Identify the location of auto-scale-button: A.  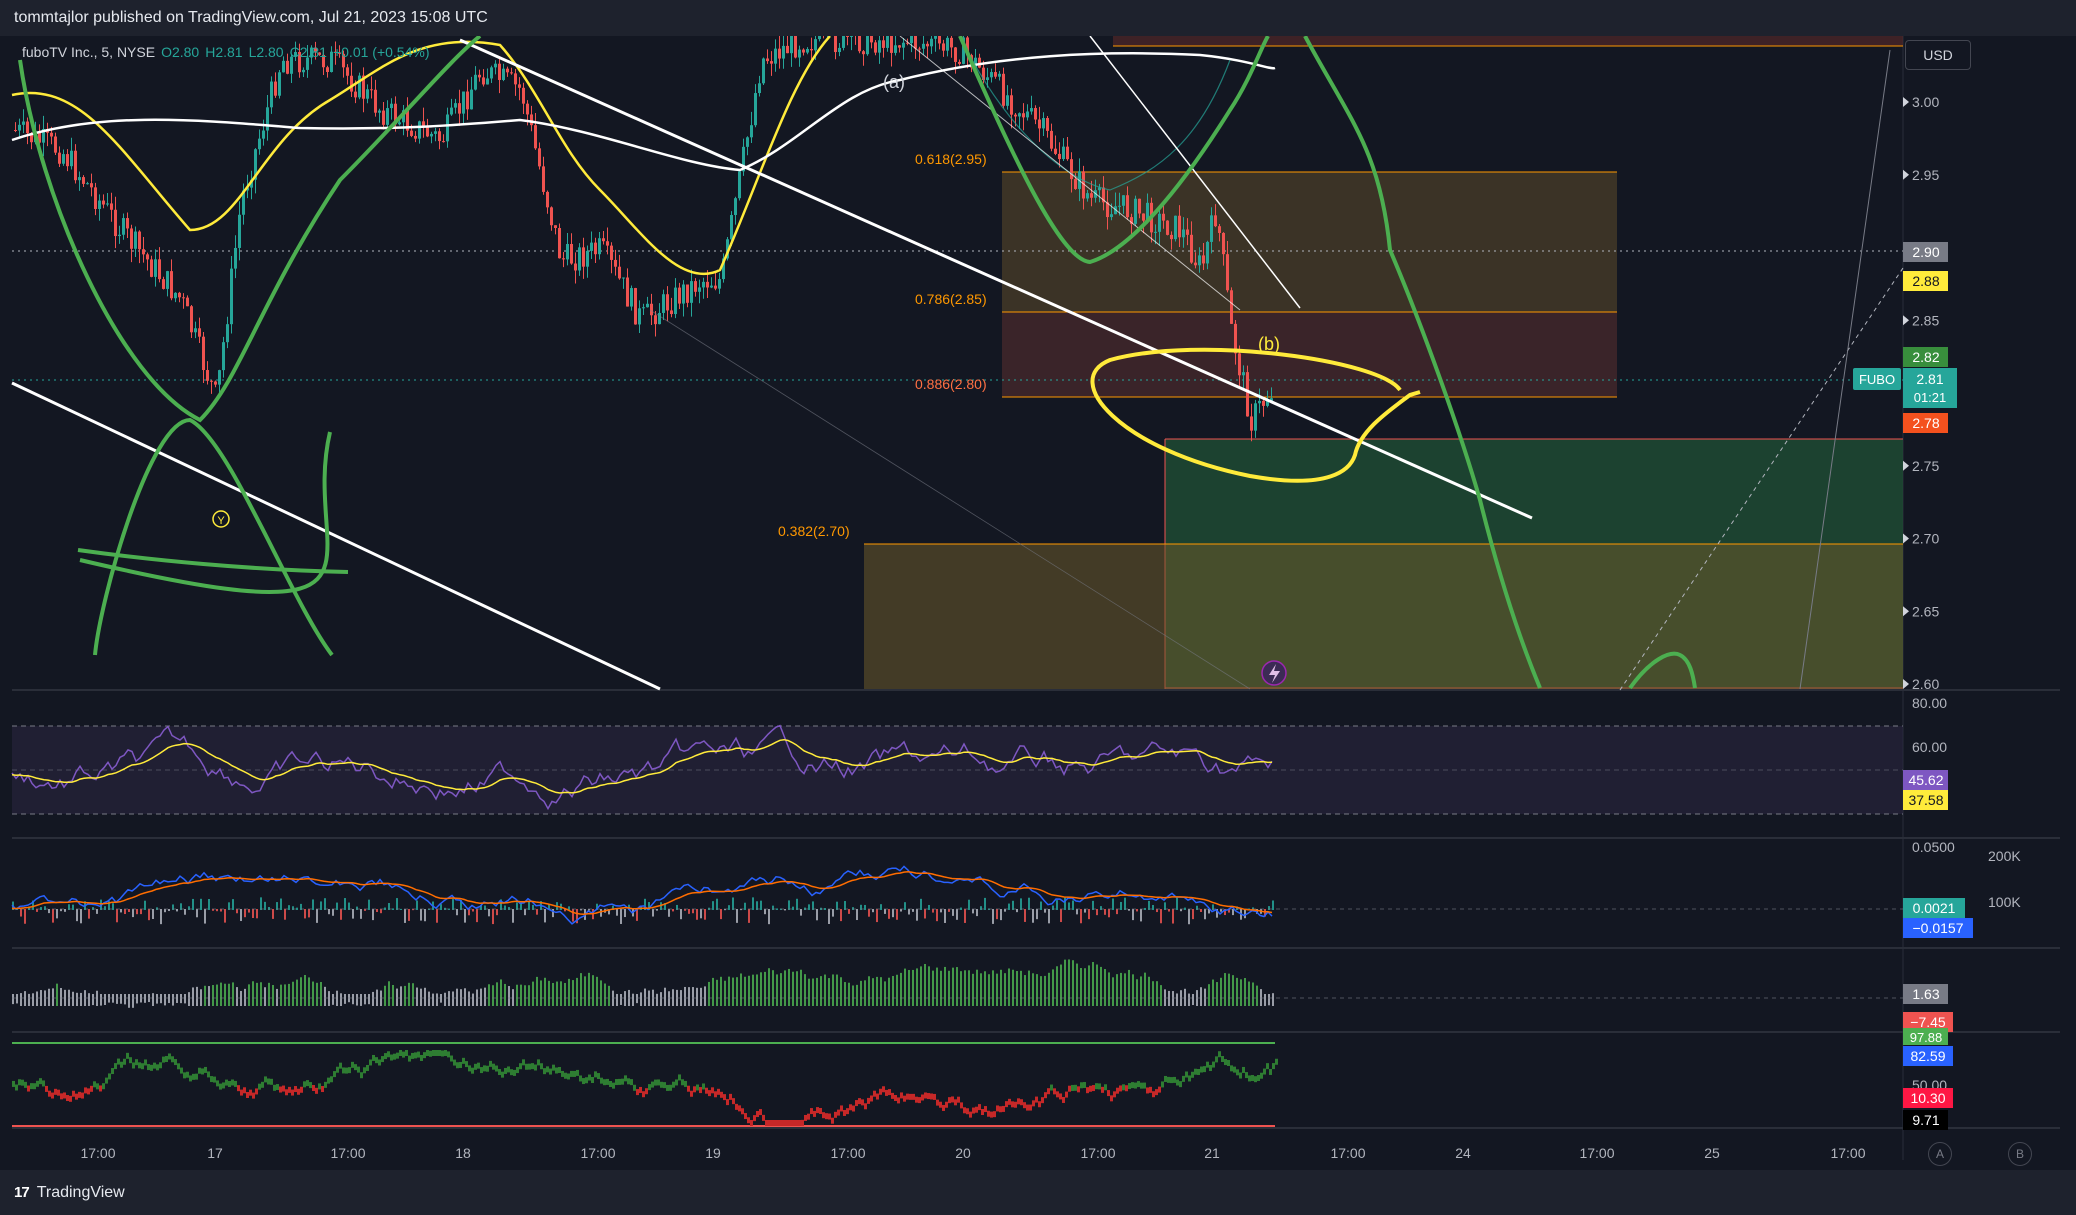
(1940, 1154).